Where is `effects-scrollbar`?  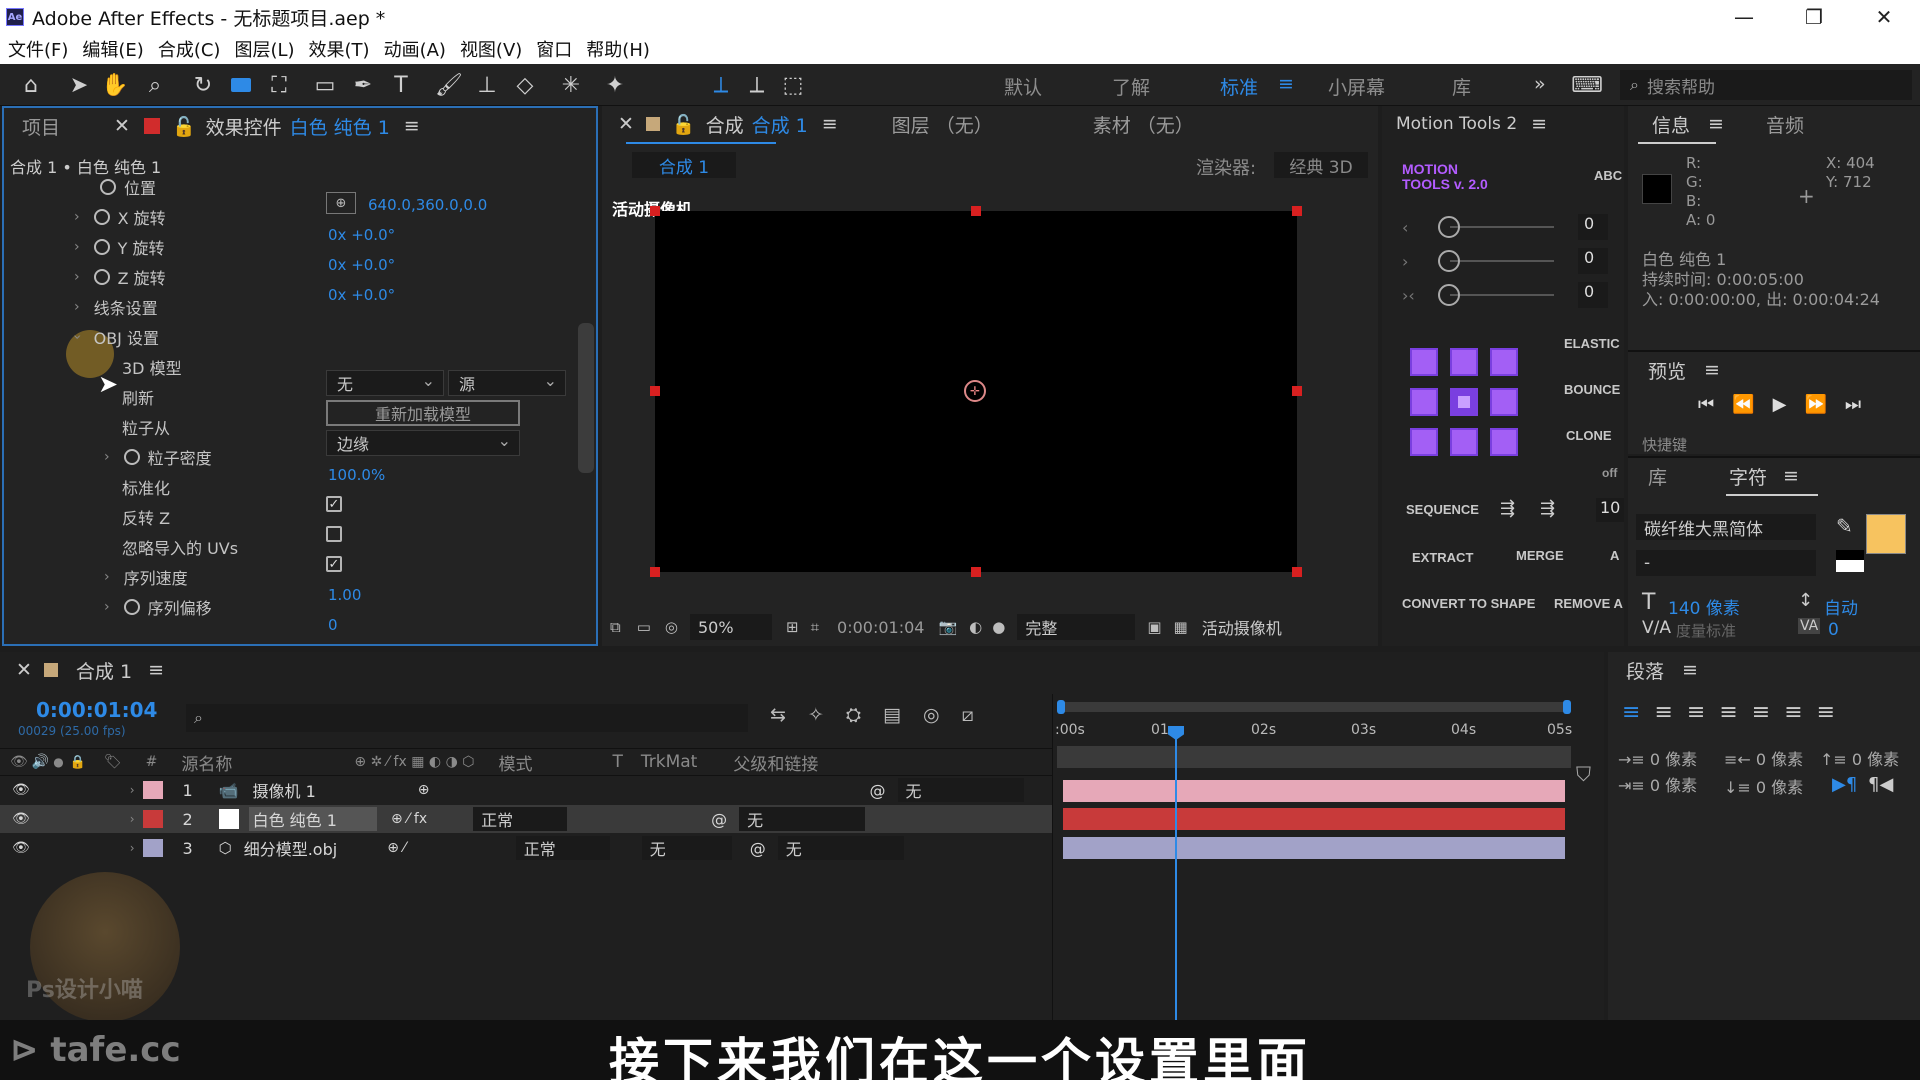 effects-scrollbar is located at coordinates (586, 398).